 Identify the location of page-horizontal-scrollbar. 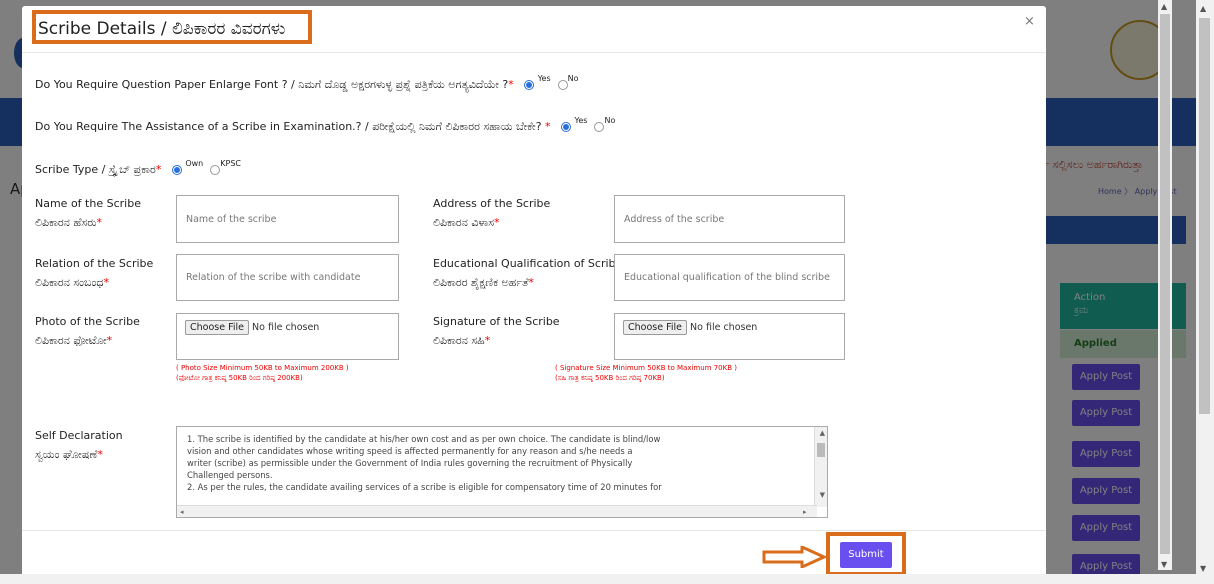
(607, 579).